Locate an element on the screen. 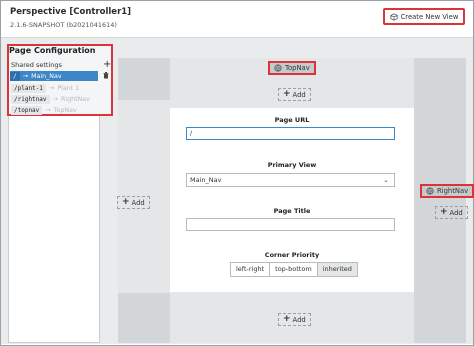 The image size is (474, 346). chevron-down-icon: ⌄ is located at coordinates (386, 180).